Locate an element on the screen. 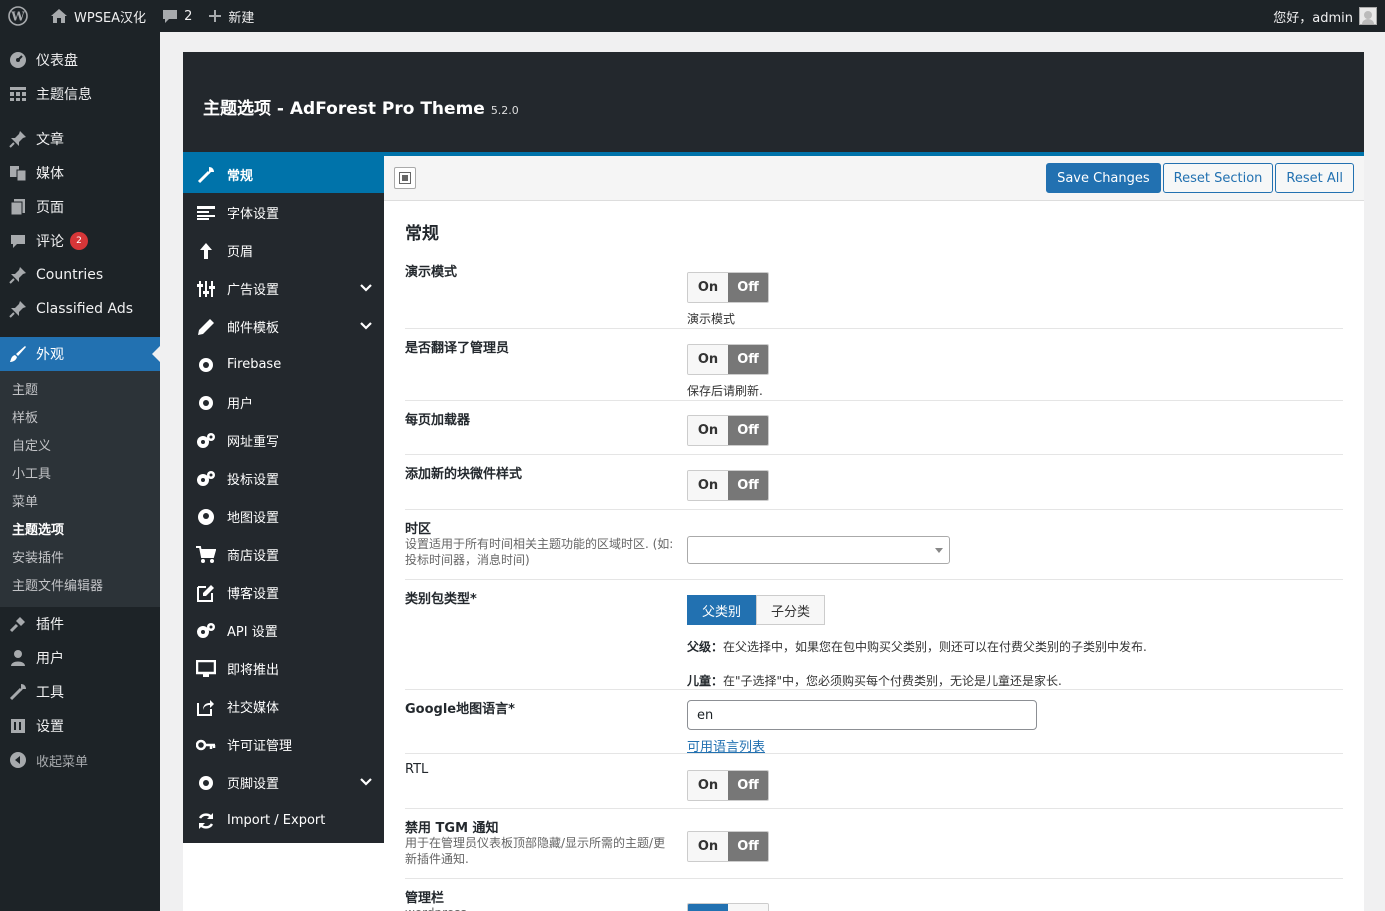 This screenshot has height=911, width=1385. my-account-link: 您好，admin is located at coordinates (1325, 16).